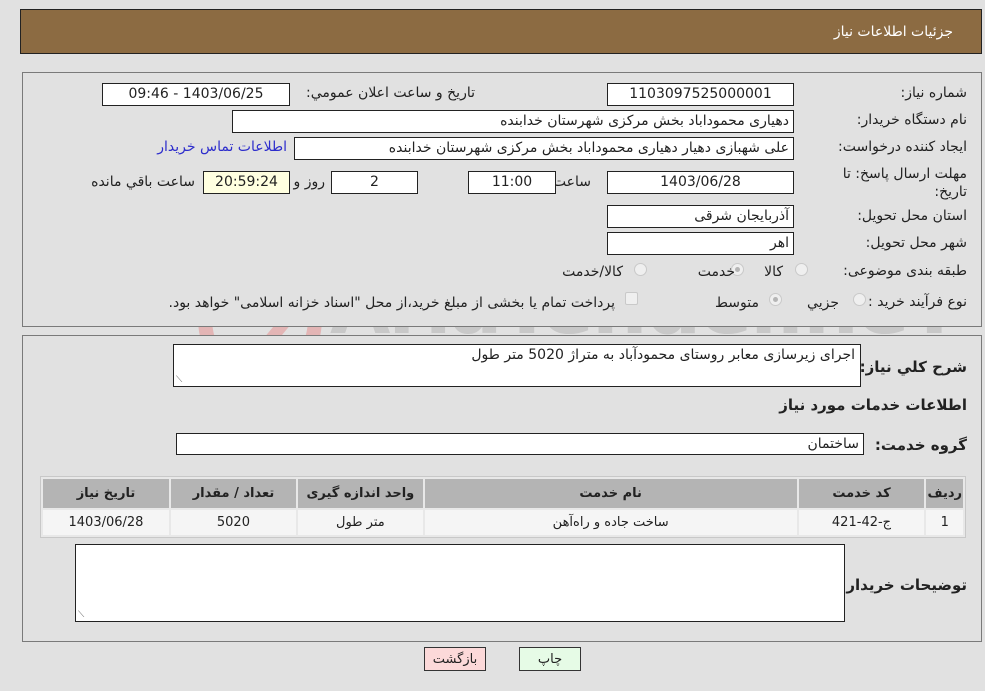 The width and height of the screenshot is (985, 691). What do you see at coordinates (801, 269) in the screenshot?
I see `category-radio-goods` at bounding box center [801, 269].